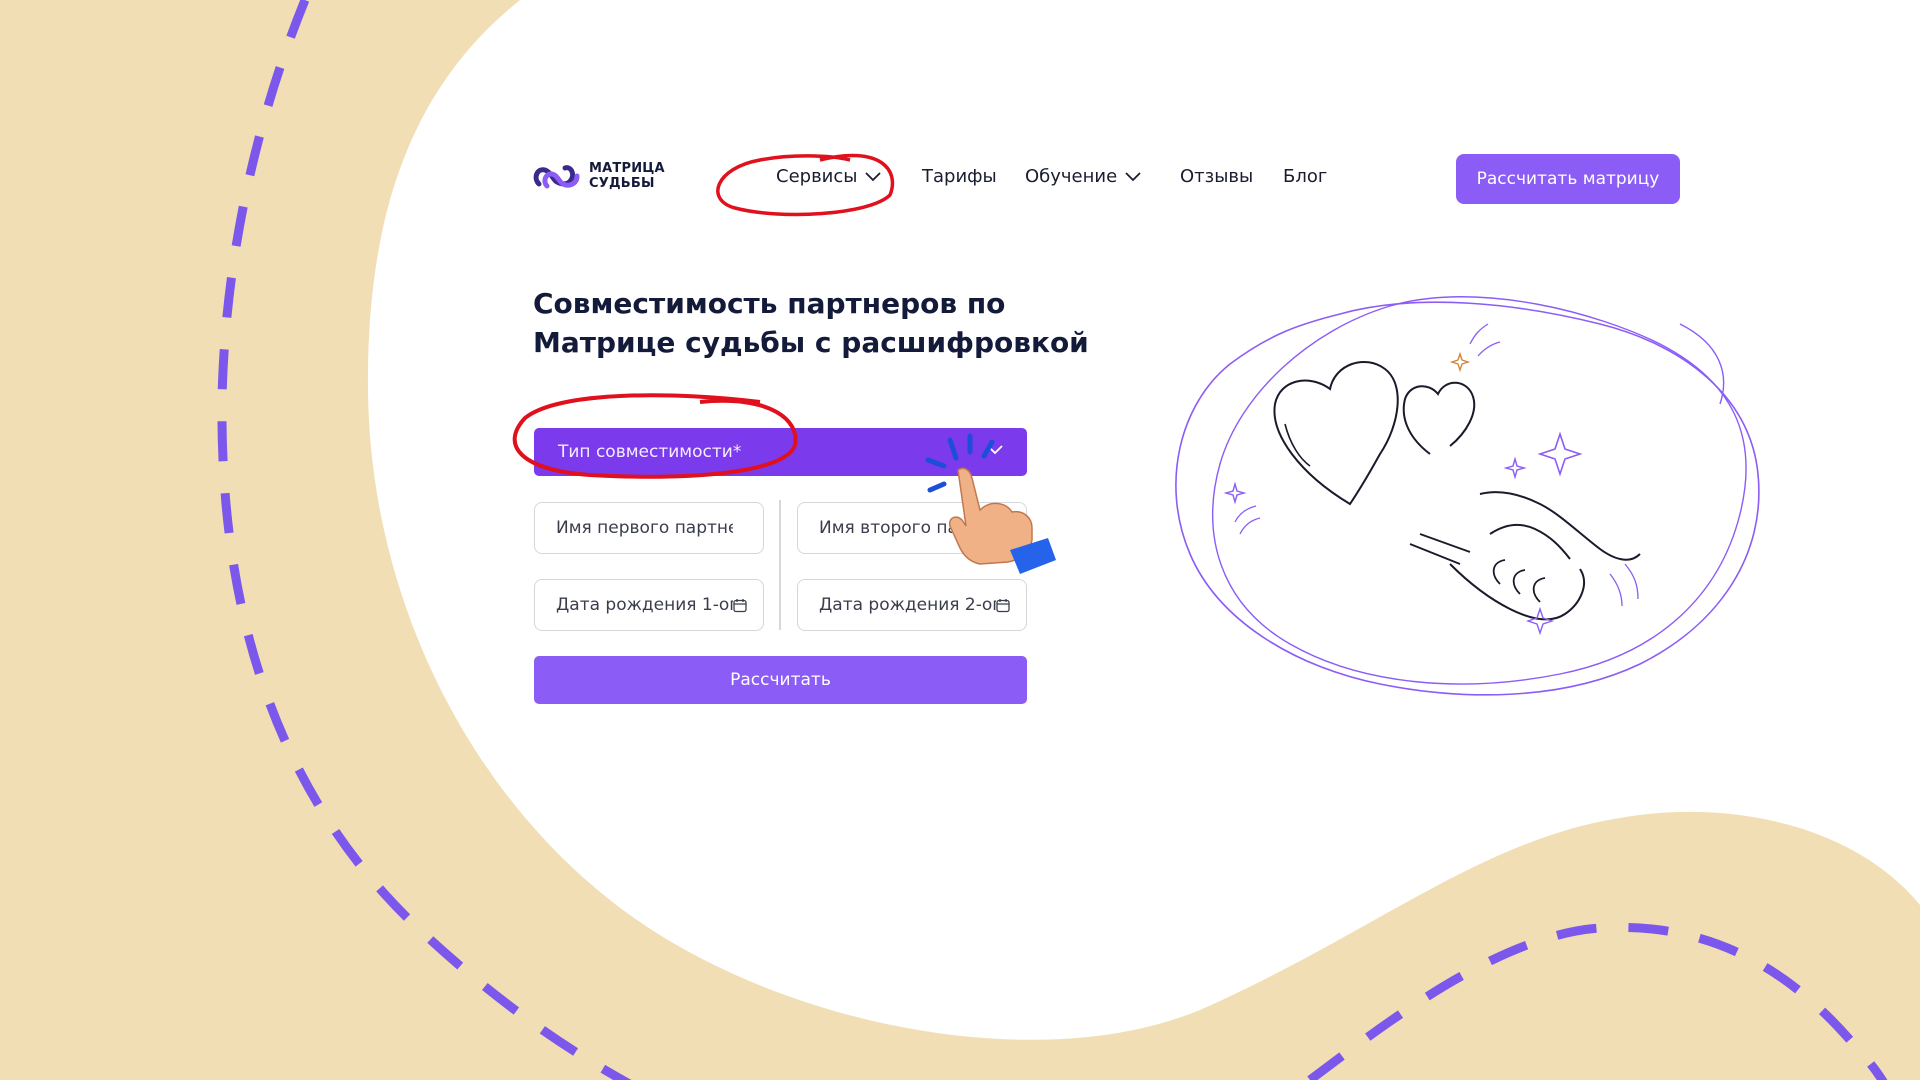 Image resolution: width=1920 pixels, height=1080 pixels. I want to click on nav-item-label: Отзывы, so click(1217, 176).